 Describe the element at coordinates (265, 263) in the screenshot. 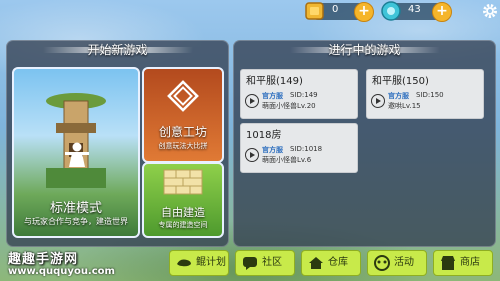

I see `community-button: 社区` at that location.